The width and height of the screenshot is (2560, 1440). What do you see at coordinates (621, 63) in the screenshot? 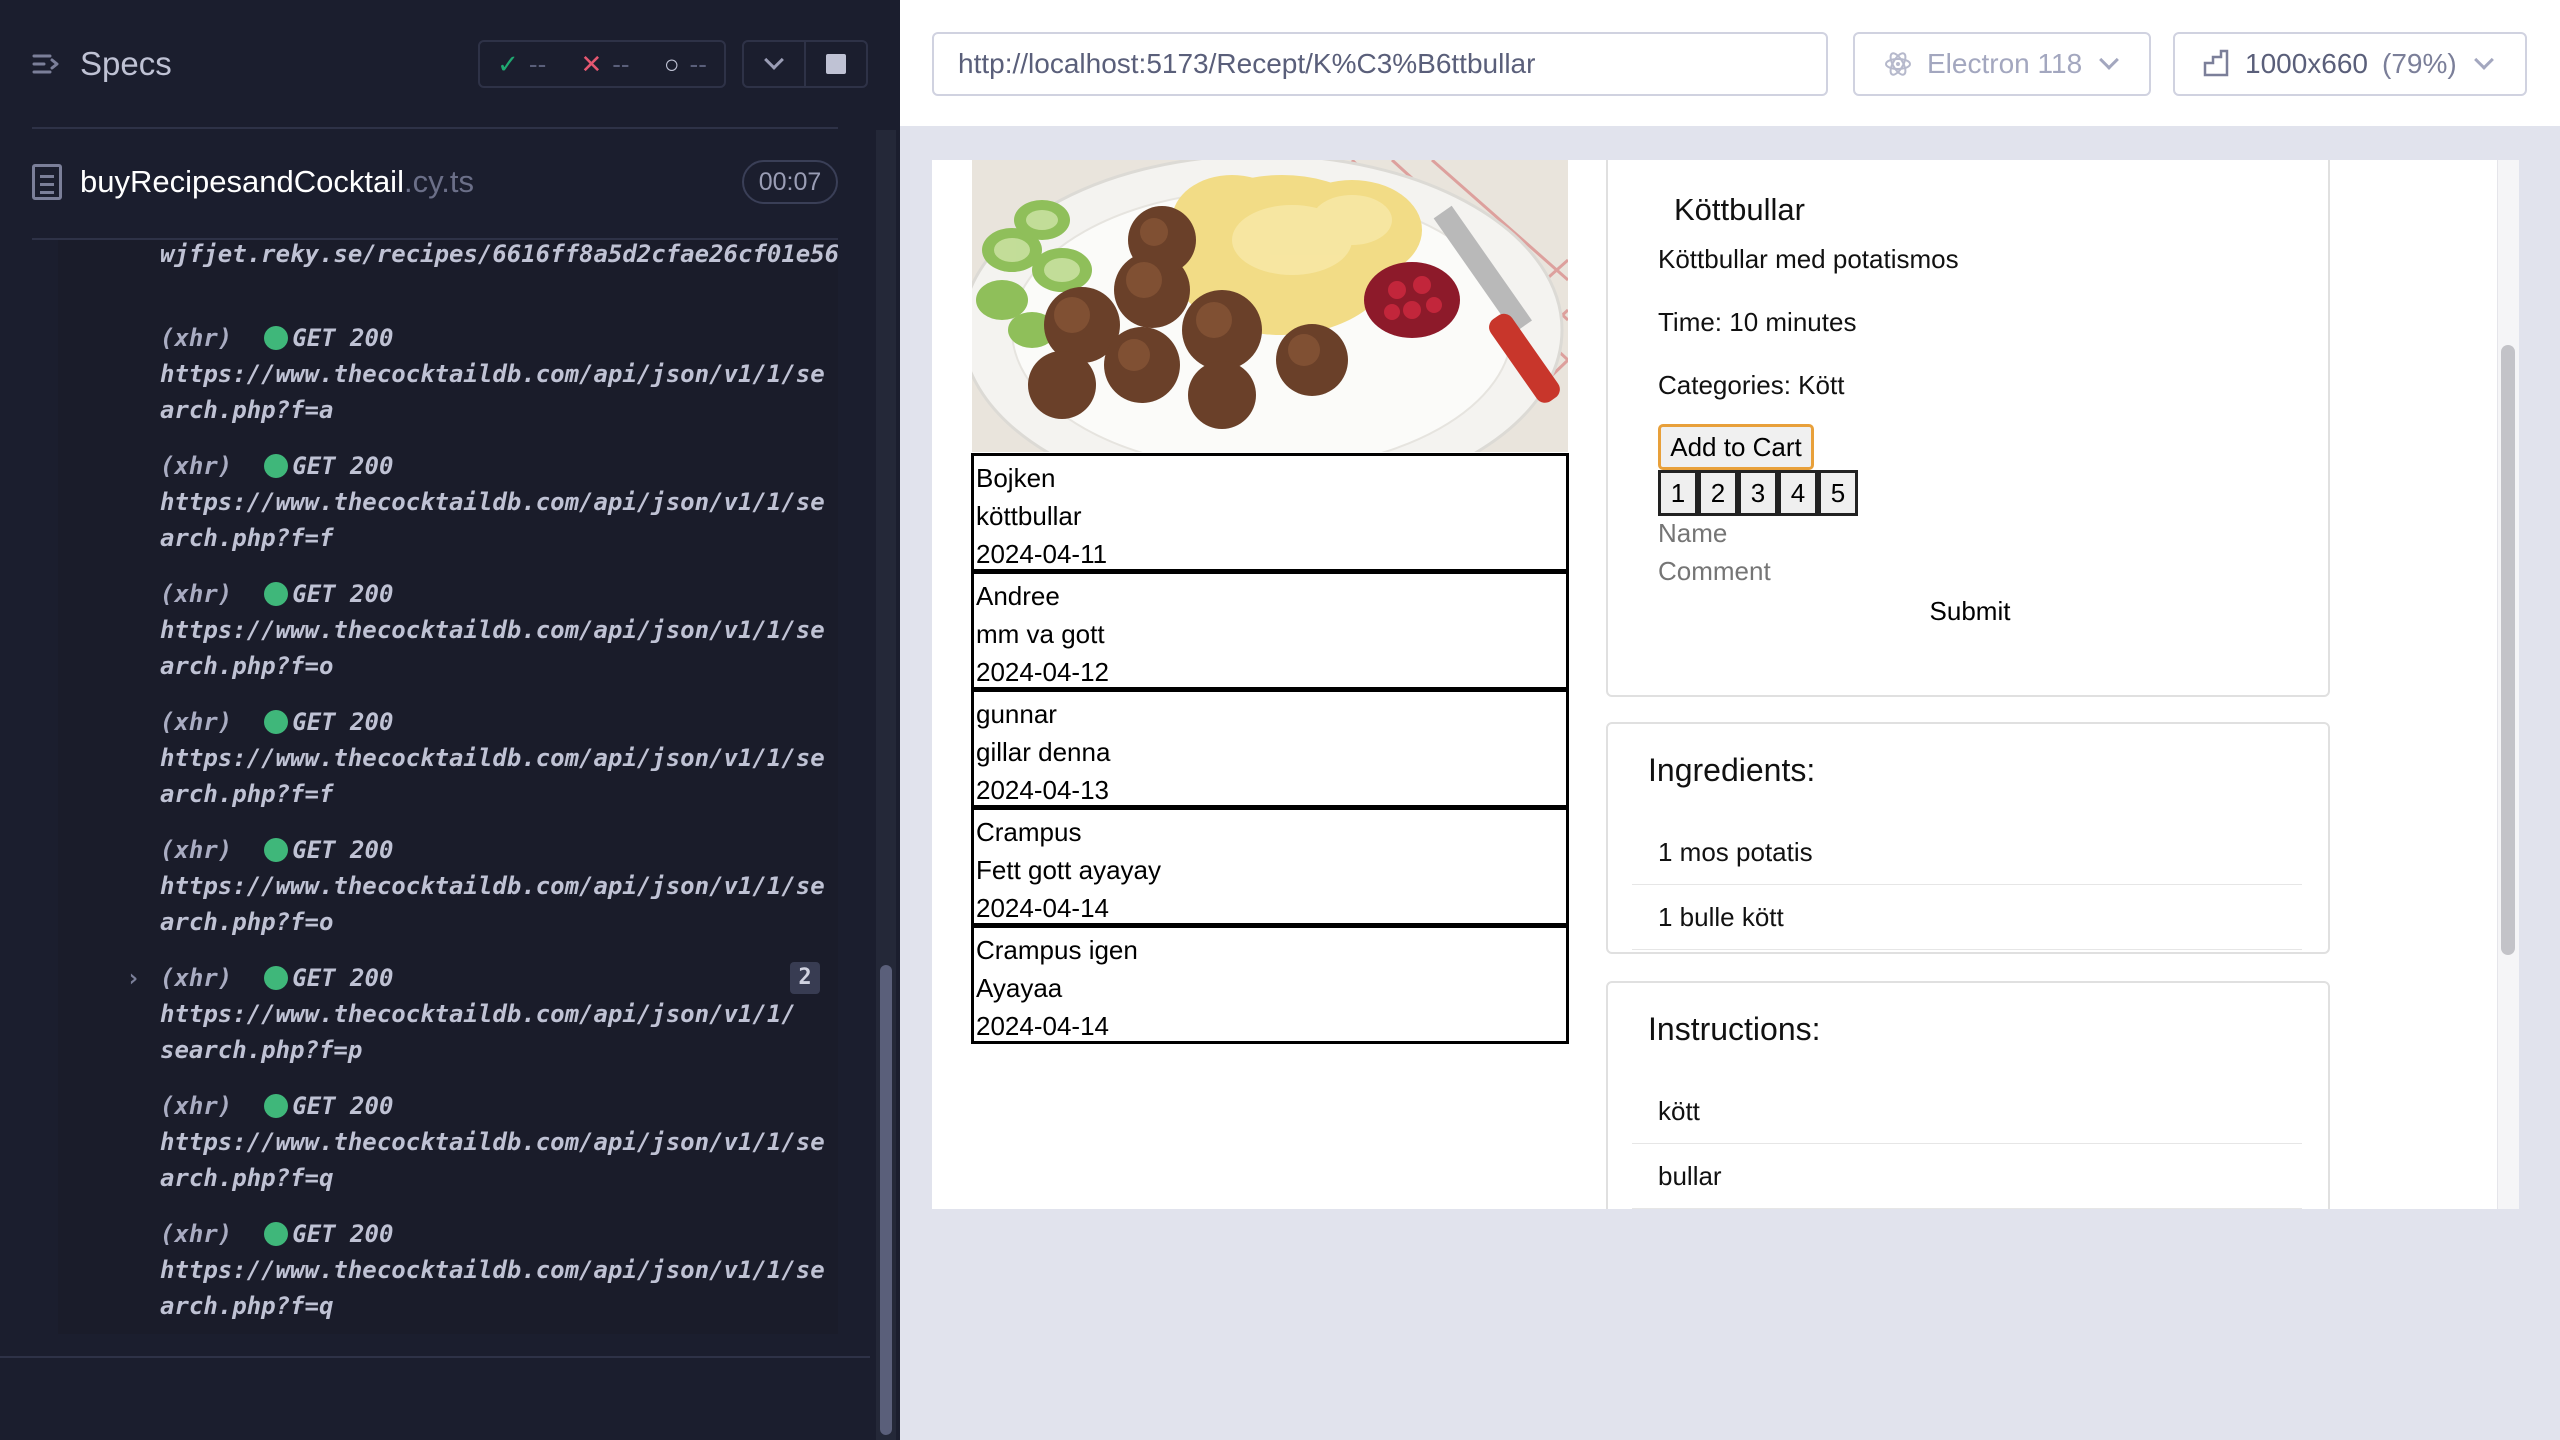
I see `failed-count: --` at bounding box center [621, 63].